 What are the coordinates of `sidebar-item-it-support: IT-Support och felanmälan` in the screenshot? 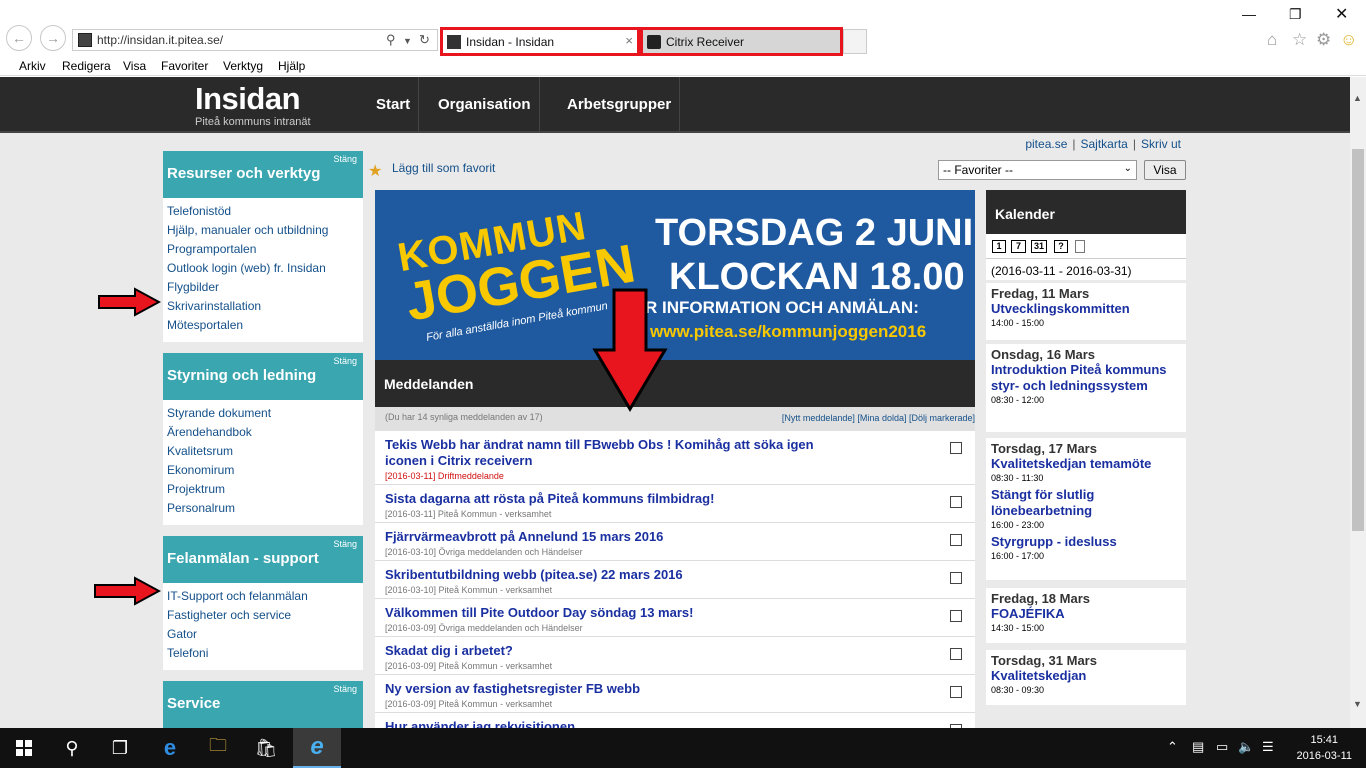 It's located at (263, 598).